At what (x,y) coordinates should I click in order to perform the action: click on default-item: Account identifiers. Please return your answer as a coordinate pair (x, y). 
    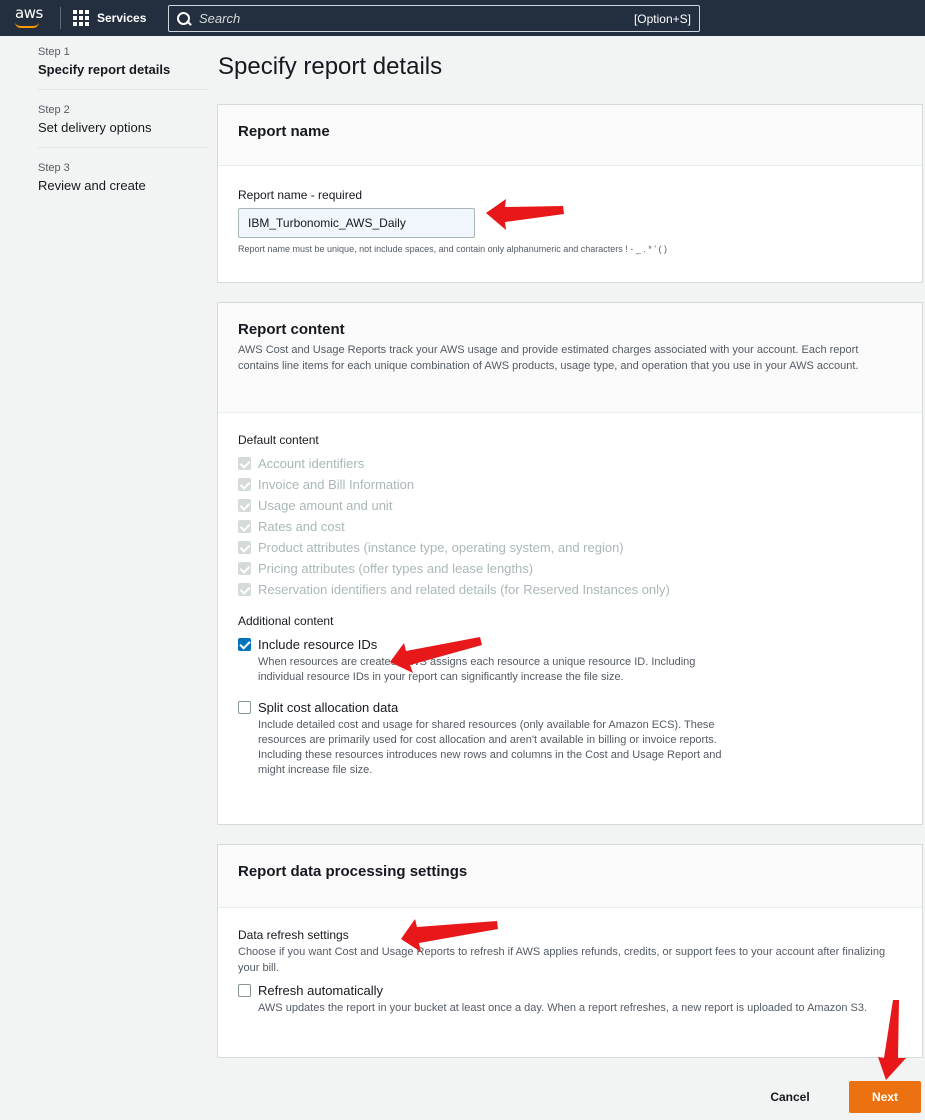
    Looking at the image, I should click on (570, 463).